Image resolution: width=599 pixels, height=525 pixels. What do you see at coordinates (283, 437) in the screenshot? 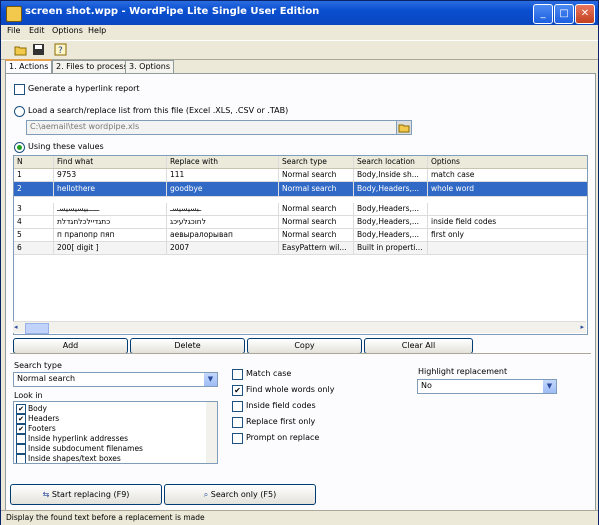
I see `prompt-replace-label: Prompt on replace` at bounding box center [283, 437].